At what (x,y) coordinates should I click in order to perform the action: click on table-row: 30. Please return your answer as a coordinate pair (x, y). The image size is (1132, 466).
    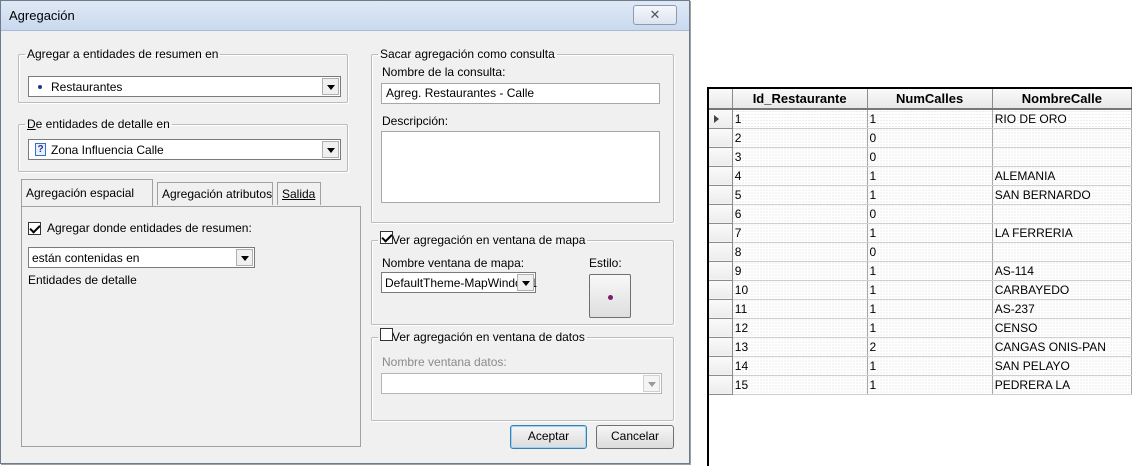
    Looking at the image, I should click on (920, 157).